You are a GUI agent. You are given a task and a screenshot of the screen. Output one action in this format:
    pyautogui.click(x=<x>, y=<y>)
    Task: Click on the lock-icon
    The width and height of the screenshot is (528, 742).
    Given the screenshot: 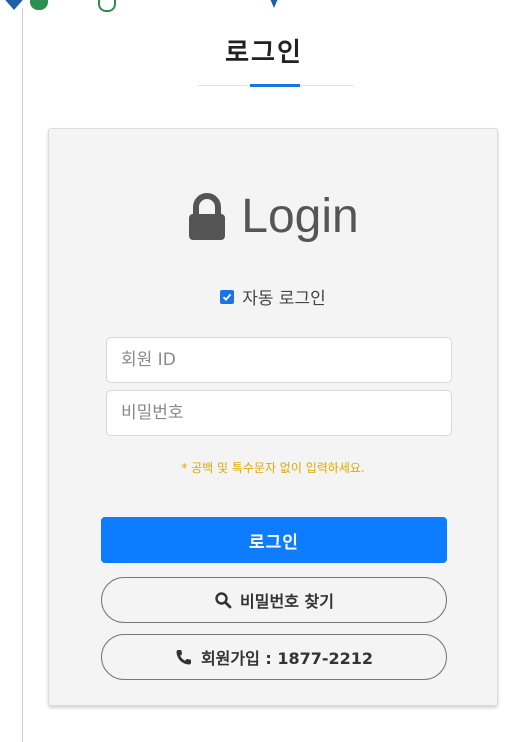 What is the action you would take?
    pyautogui.click(x=207, y=216)
    